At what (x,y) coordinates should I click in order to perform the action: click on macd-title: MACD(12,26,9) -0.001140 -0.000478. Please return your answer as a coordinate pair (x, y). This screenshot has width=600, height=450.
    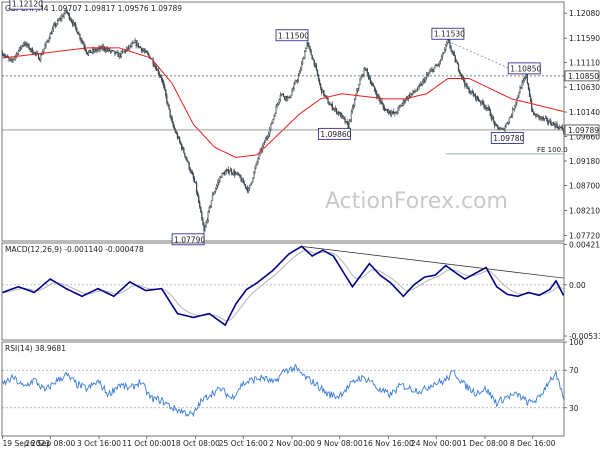
    Looking at the image, I should click on (74, 249).